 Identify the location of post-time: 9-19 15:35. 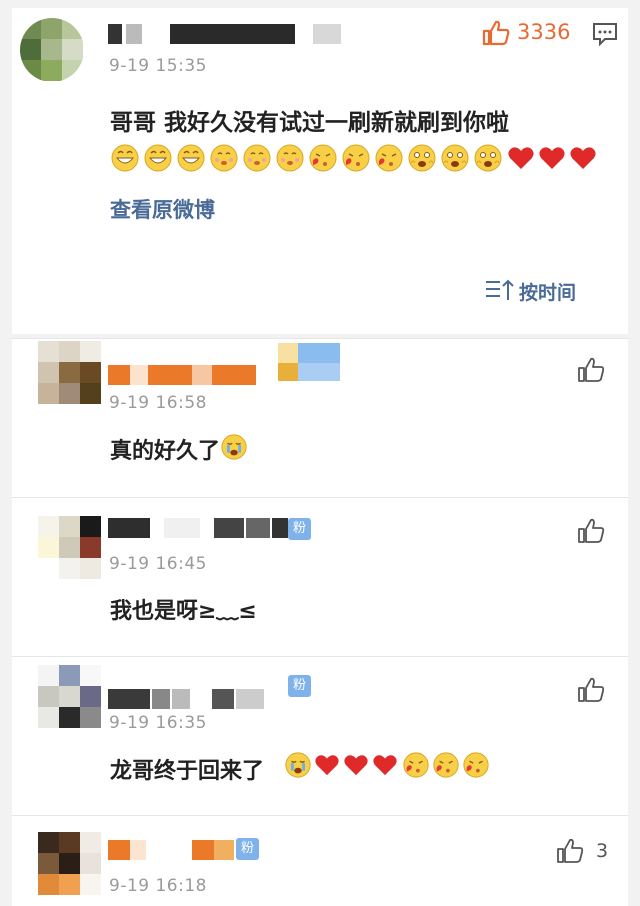
(158, 66).